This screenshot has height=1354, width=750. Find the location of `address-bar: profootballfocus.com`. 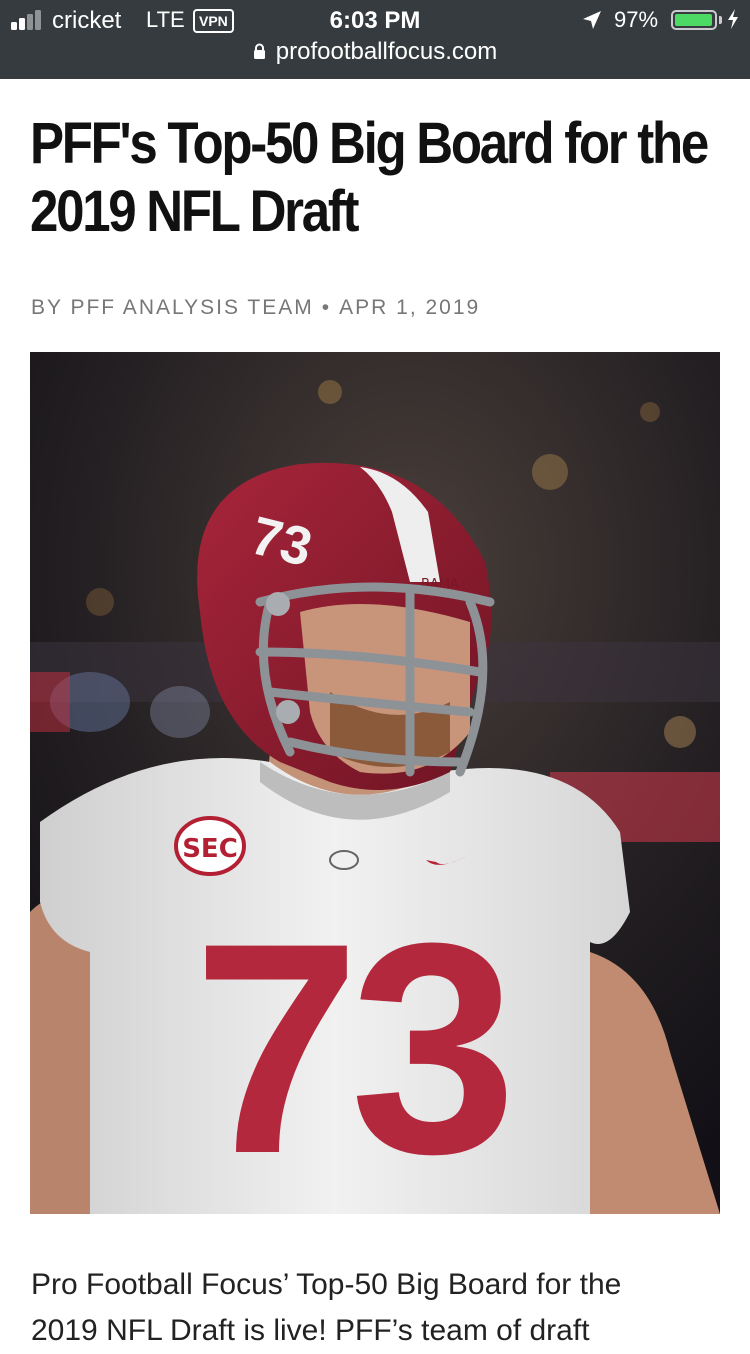

address-bar: profootballfocus.com is located at coordinates (375, 53).